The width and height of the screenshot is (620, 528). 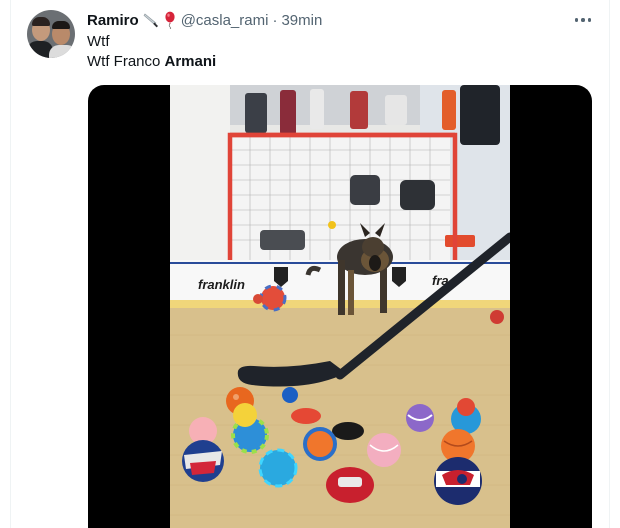 What do you see at coordinates (225, 20) in the screenshot?
I see `handle: @casla_rami` at bounding box center [225, 20].